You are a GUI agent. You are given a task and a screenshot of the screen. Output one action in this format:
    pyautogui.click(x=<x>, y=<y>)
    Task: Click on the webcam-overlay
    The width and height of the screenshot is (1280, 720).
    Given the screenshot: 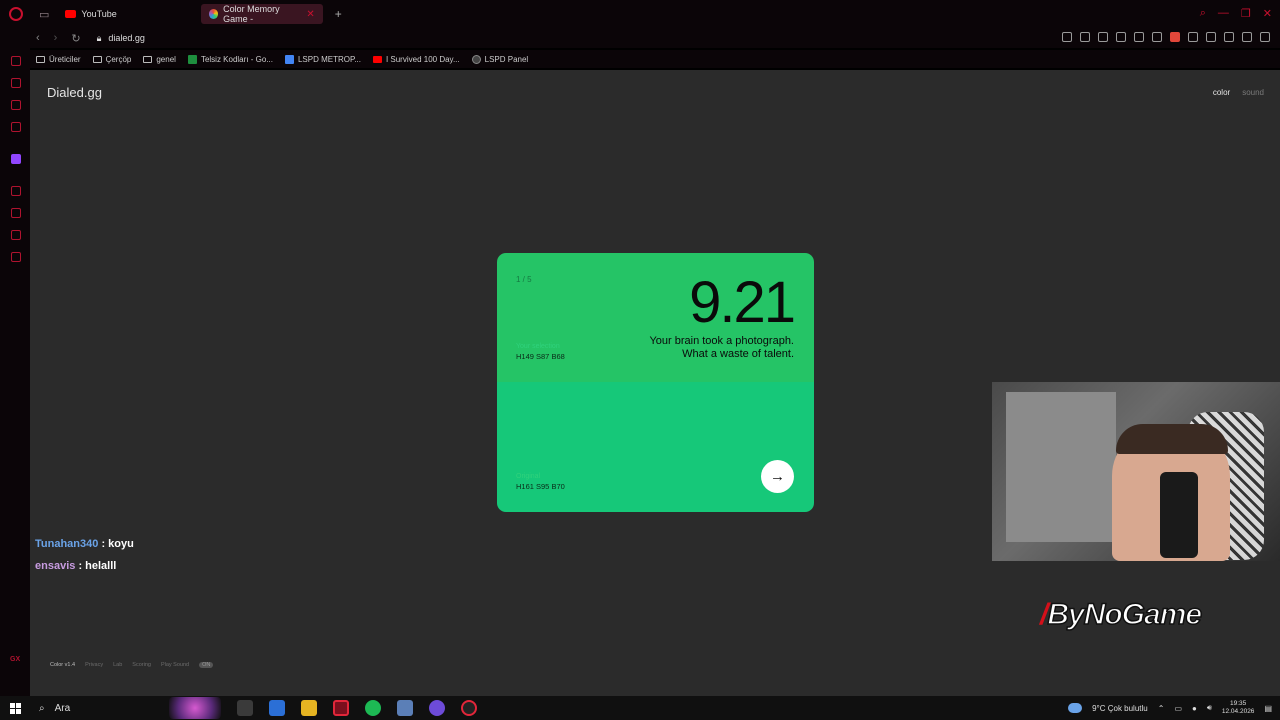 What is the action you would take?
    pyautogui.click(x=1136, y=471)
    